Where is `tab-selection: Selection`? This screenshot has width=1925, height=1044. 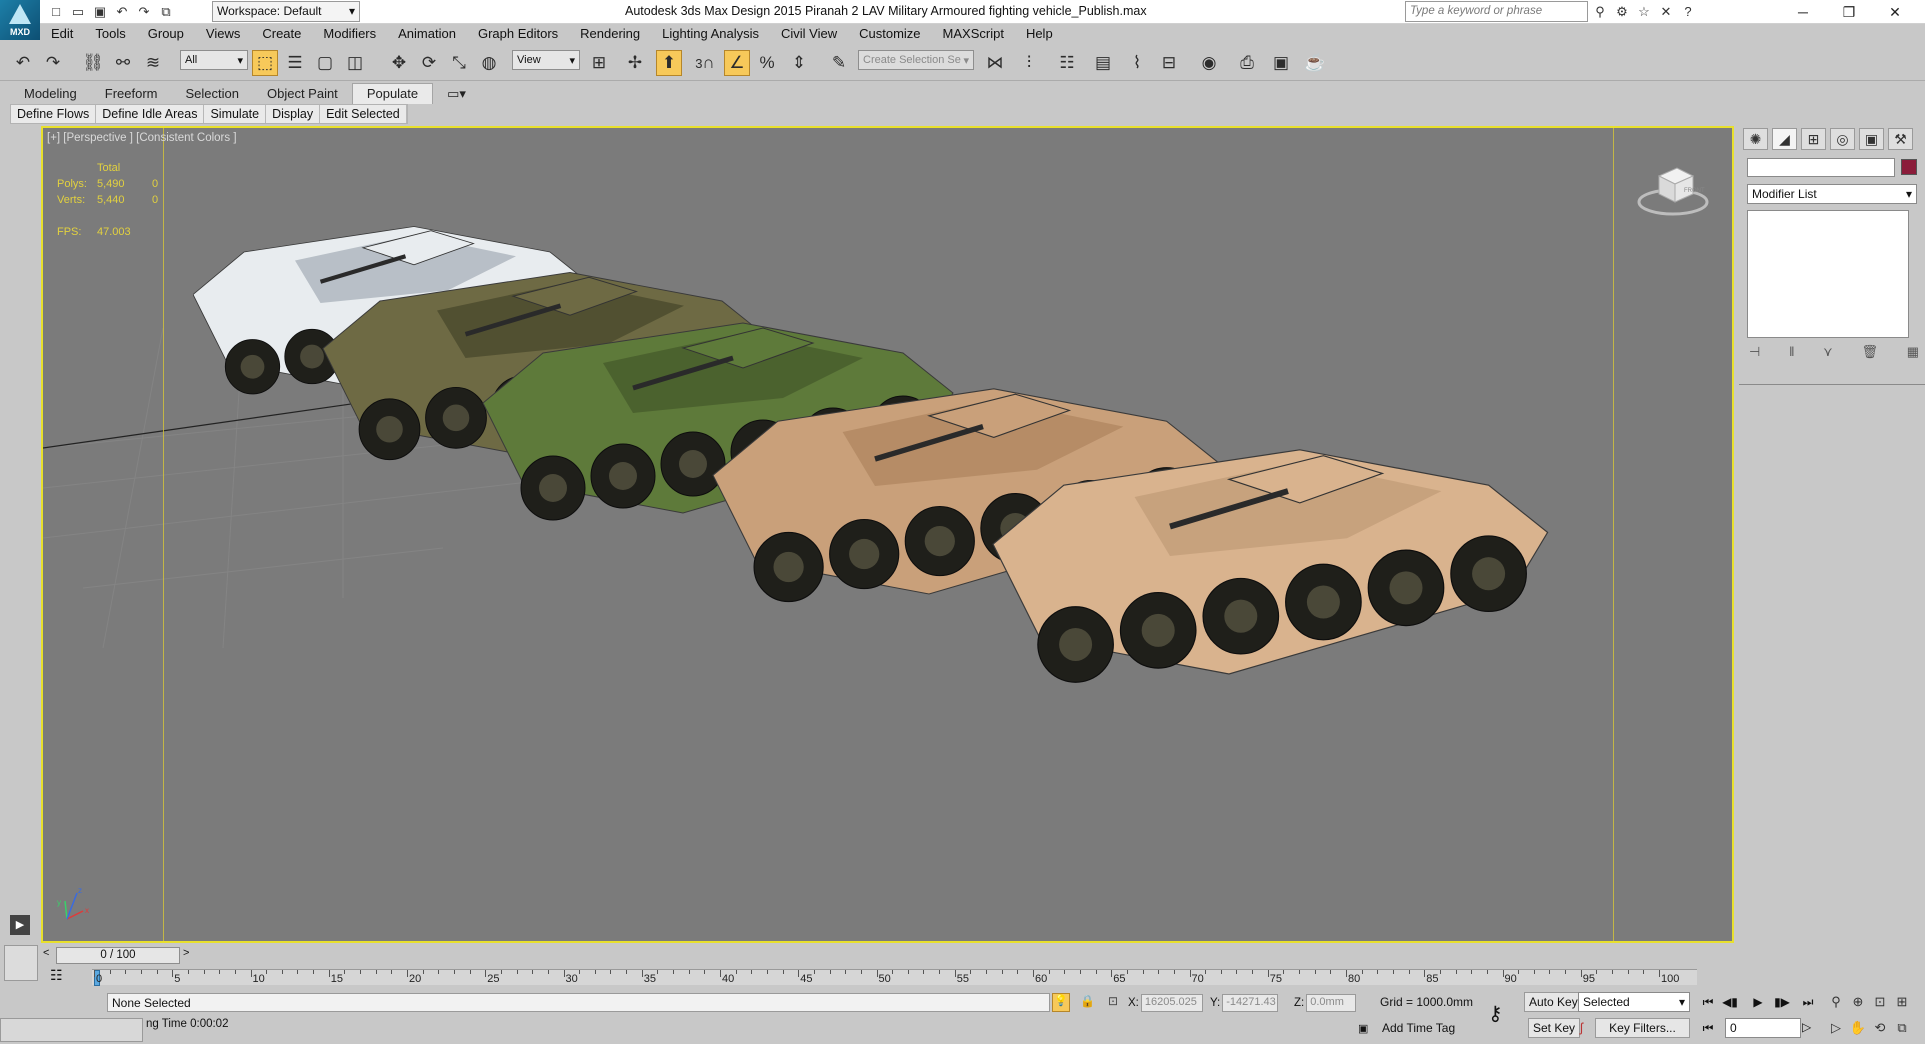
tab-selection: Selection is located at coordinates (212, 94).